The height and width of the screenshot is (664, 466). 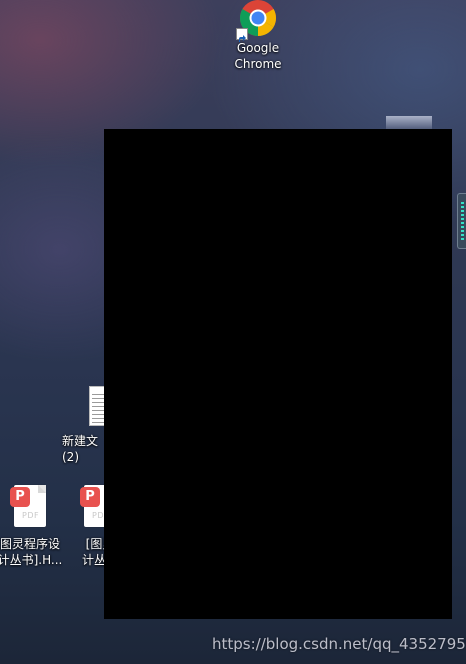 I want to click on chrome-shortcut-label: Google Chrome, so click(x=258, y=56).